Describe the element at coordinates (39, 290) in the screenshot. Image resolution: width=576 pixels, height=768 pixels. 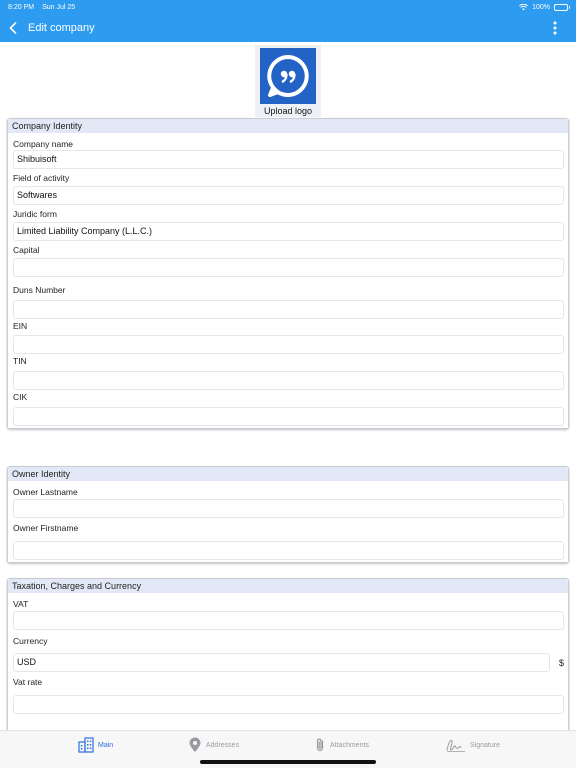
I see `duns-number-label: Duns Number` at that location.